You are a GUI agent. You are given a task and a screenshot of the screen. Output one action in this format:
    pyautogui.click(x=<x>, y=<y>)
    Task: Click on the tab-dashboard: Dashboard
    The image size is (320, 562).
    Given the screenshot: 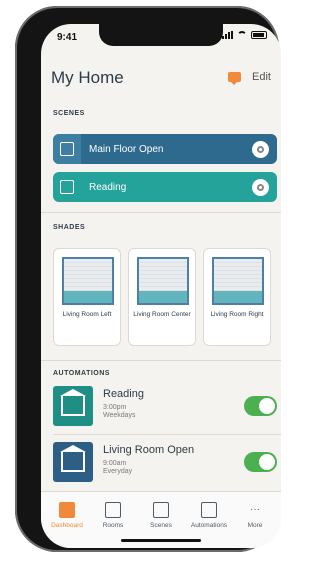 What is the action you would take?
    pyautogui.click(x=67, y=515)
    